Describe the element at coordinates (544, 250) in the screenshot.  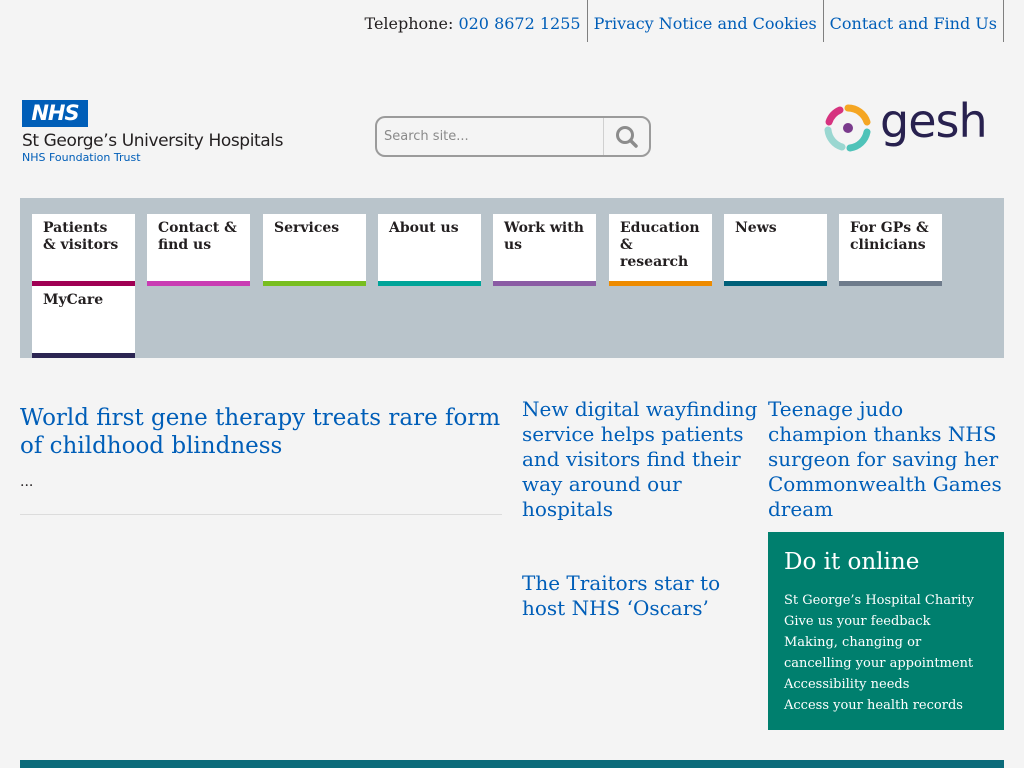
I see `nav-item-work-with-us: Work with us` at that location.